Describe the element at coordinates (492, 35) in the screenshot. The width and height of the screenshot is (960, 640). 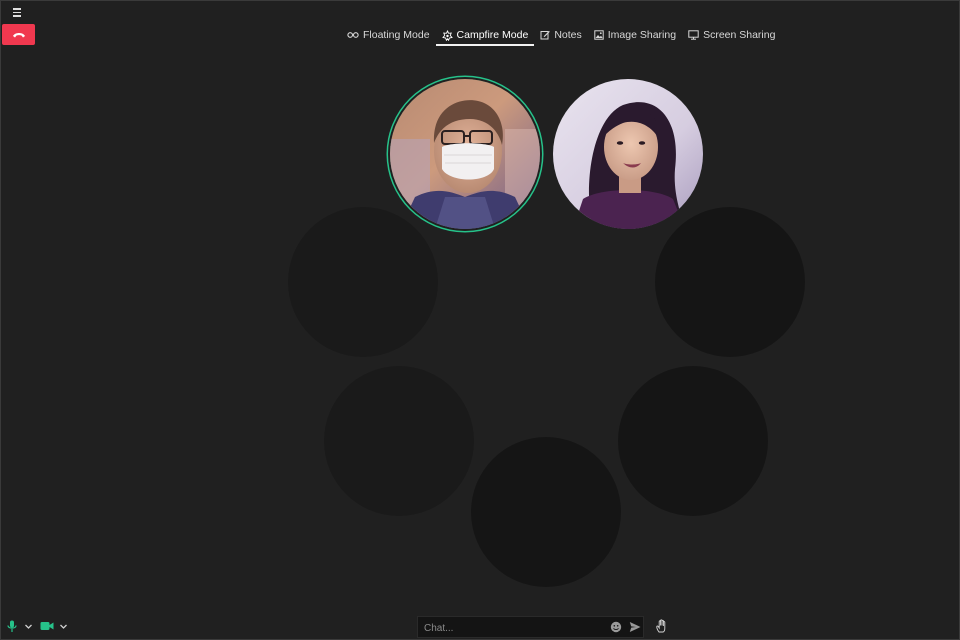
I see `tab-label: Campfire Mode` at that location.